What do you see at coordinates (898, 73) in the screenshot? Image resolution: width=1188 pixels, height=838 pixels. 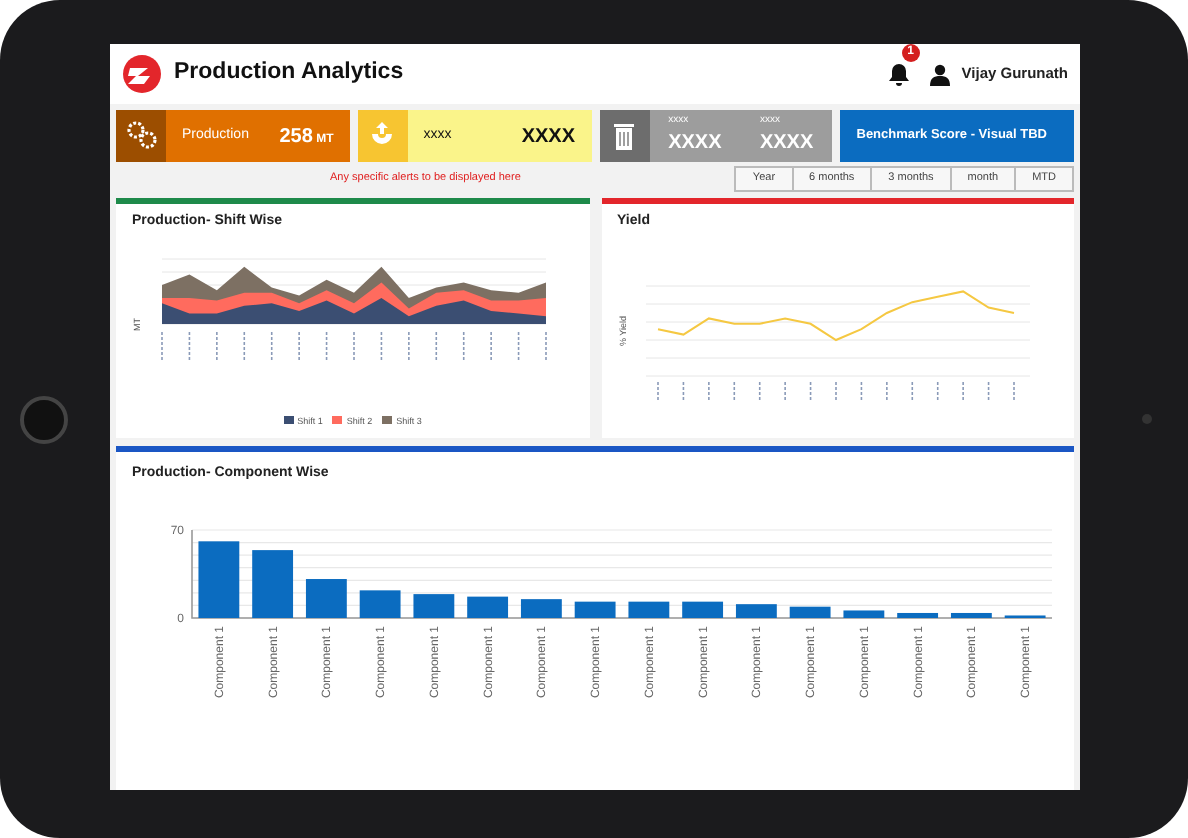 I see `notification-bell-icon` at bounding box center [898, 73].